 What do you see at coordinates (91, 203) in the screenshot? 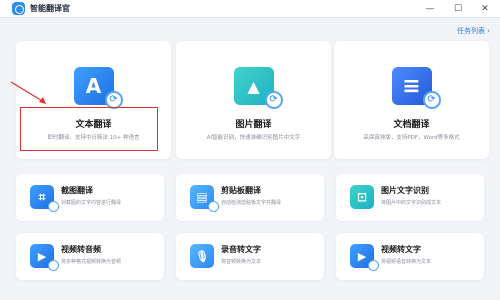
I see `card-subtitle: 对截图的文字内容进行翻译` at bounding box center [91, 203].